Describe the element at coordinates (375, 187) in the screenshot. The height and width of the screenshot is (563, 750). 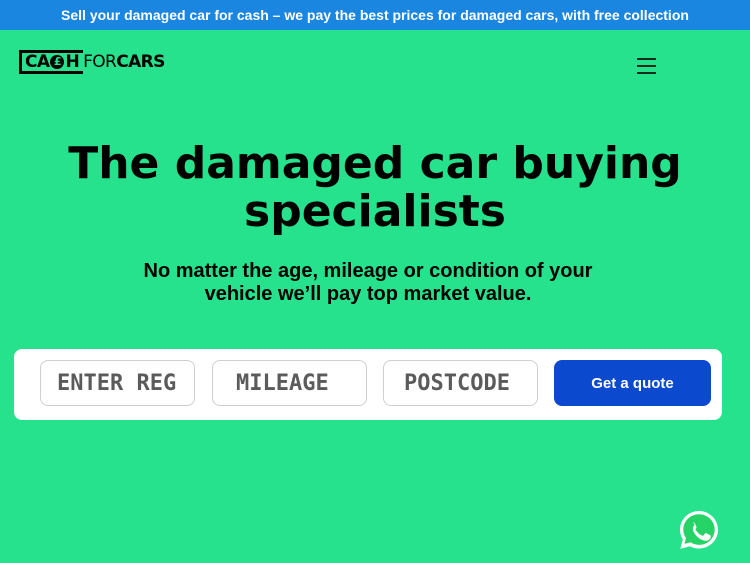
I see `hero-title: The damaged car buying specialists` at that location.